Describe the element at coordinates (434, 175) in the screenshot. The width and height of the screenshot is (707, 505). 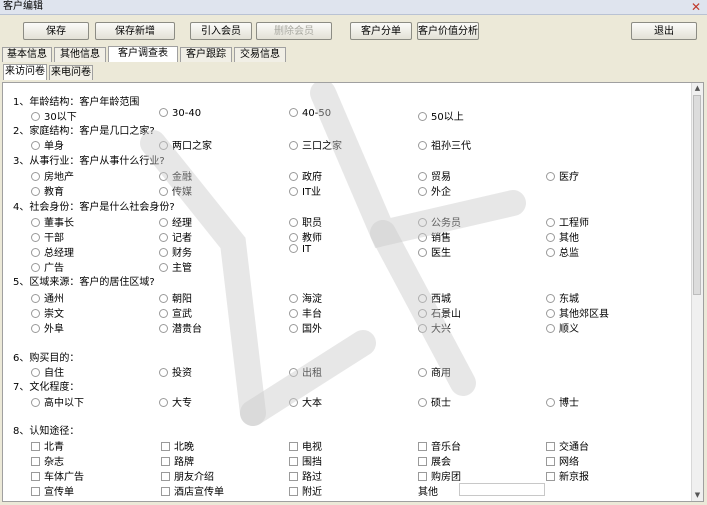
I see `radio-option: 贸易` at that location.